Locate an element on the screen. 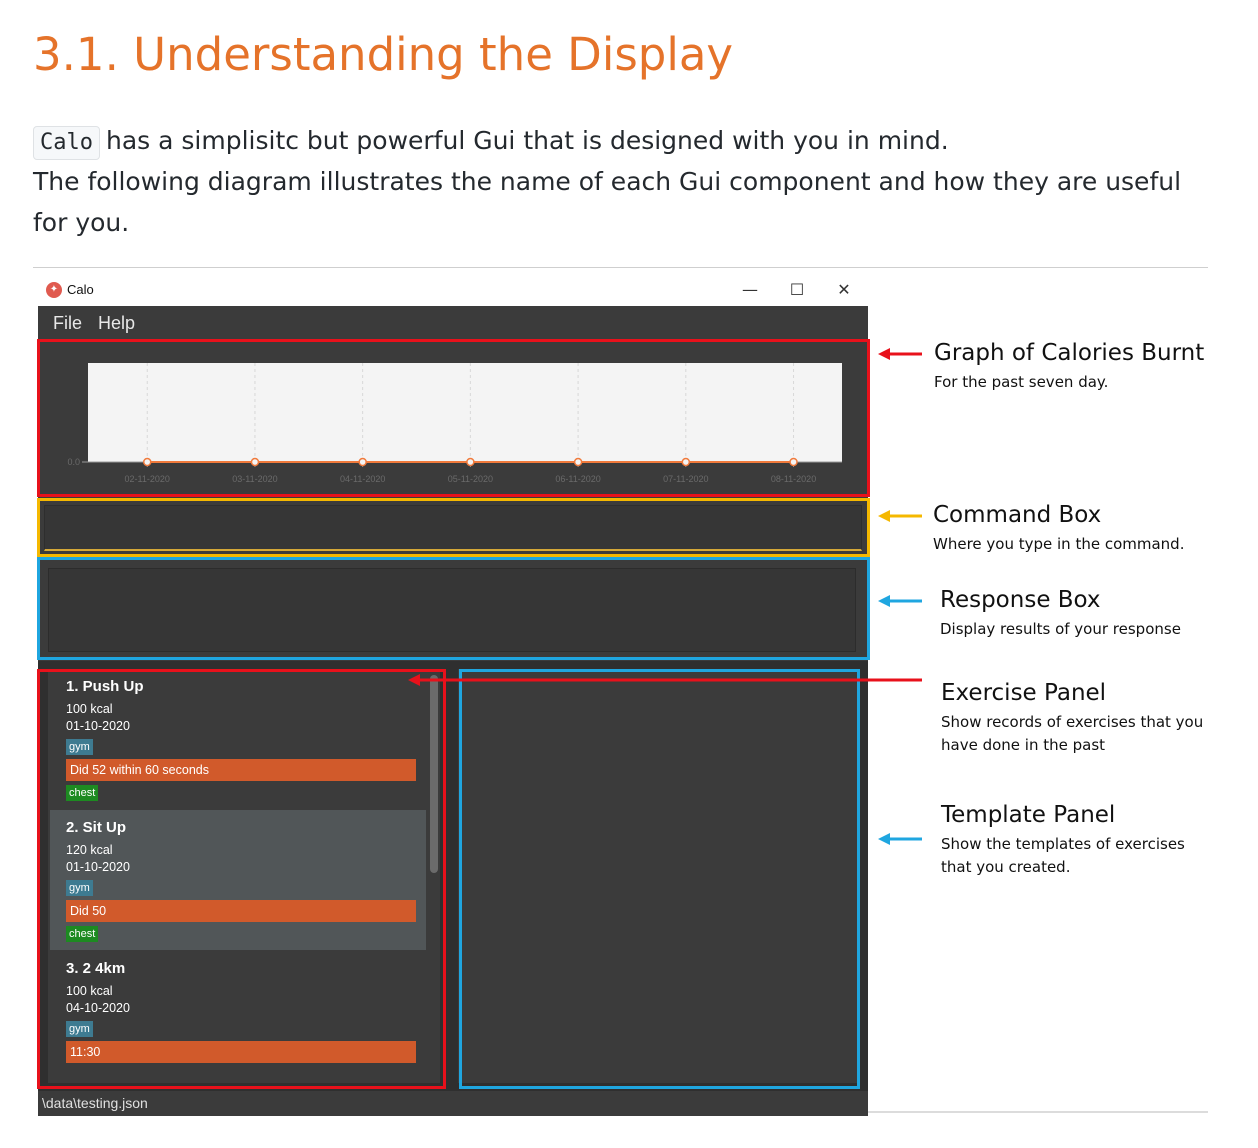 The height and width of the screenshot is (1148, 1258). graph-annotation-title: Graph of Calories Burnt is located at coordinates (1069, 353).